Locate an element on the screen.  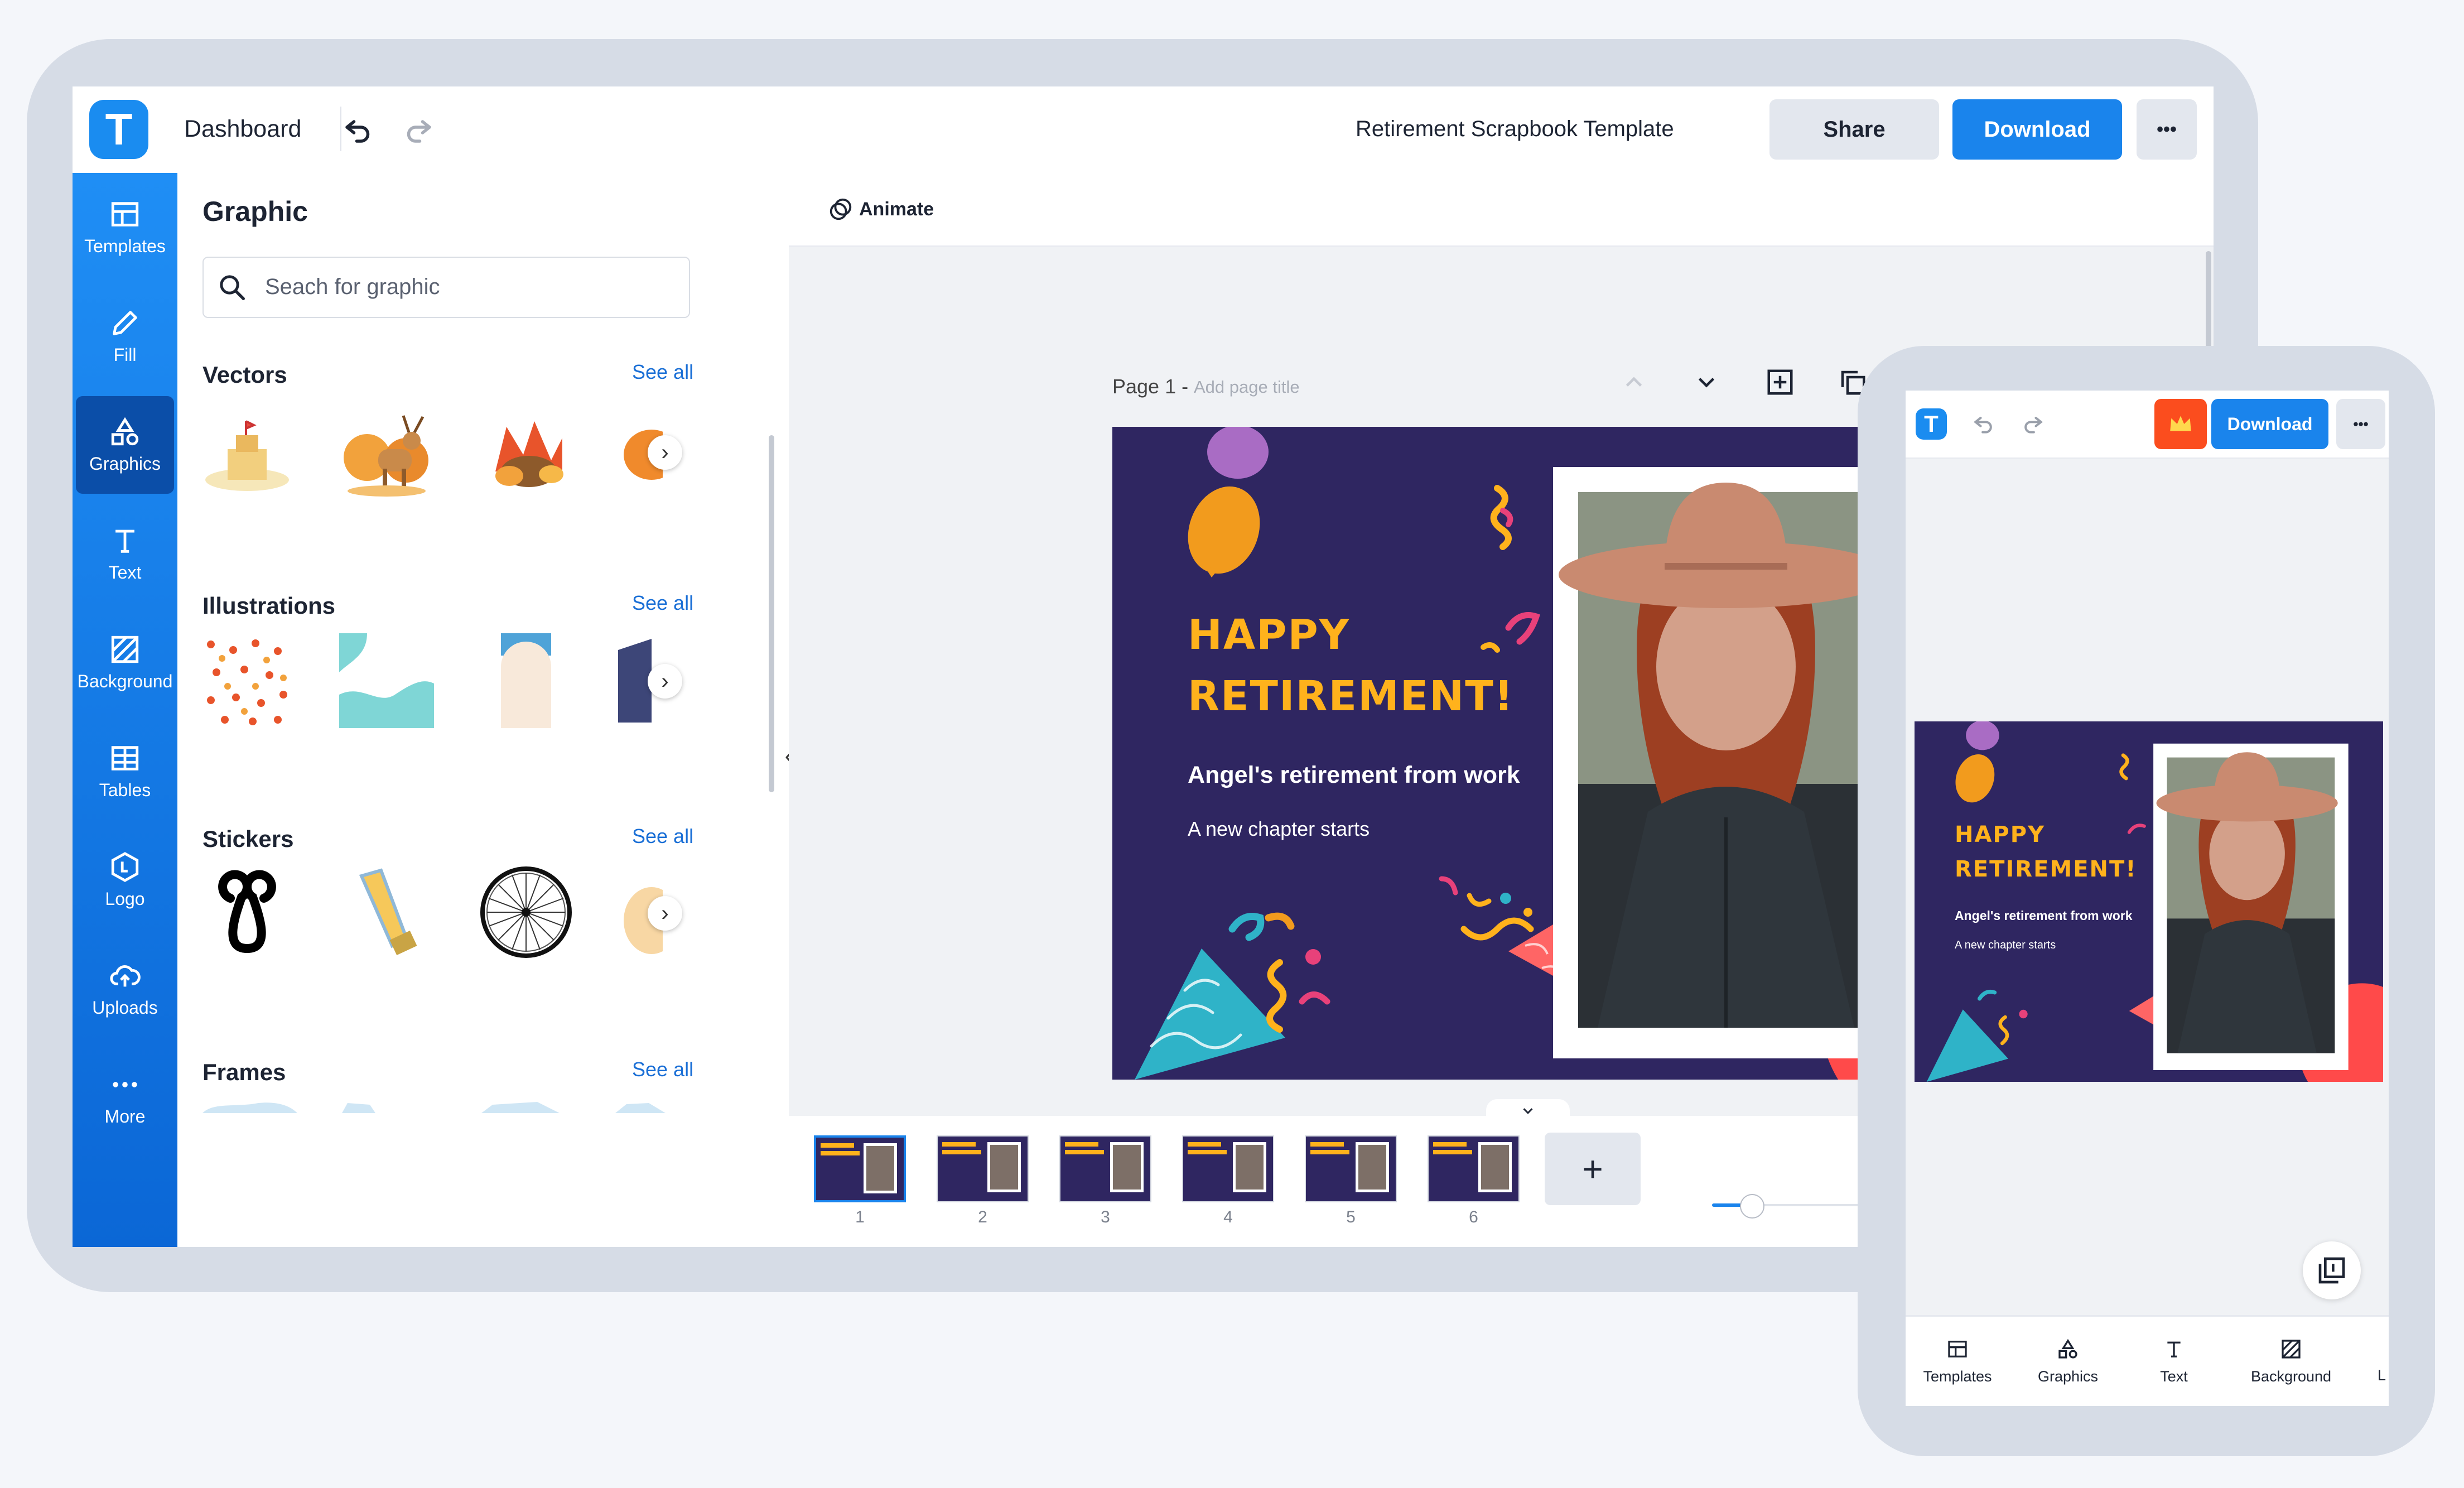
crown-icon is located at coordinates (2181, 423).